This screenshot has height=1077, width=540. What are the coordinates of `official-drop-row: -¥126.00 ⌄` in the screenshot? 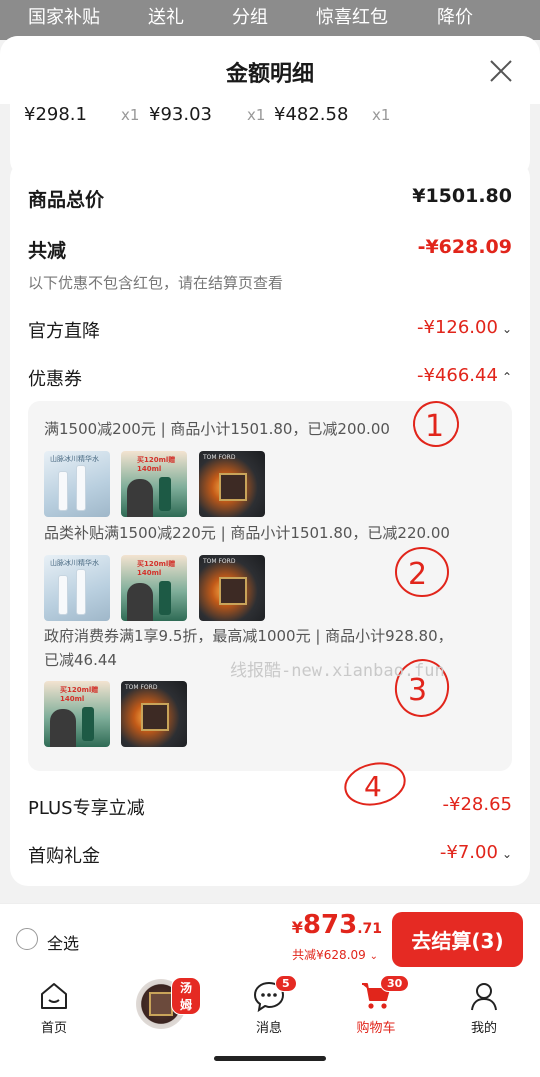 It's located at (464, 327).